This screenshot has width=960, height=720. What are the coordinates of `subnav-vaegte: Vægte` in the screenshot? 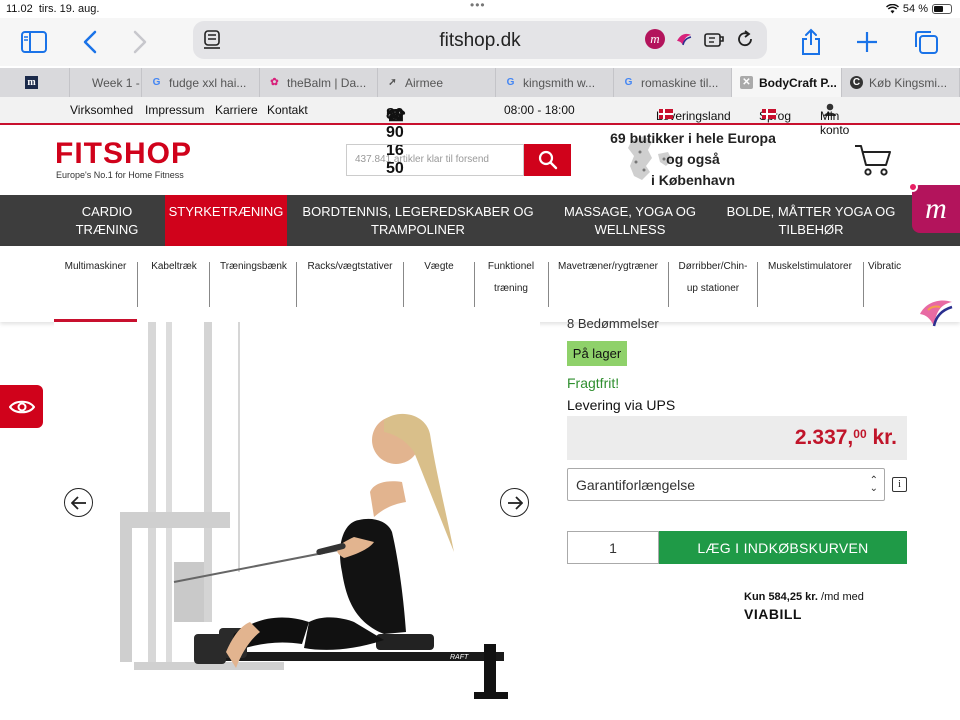 It's located at (439, 267).